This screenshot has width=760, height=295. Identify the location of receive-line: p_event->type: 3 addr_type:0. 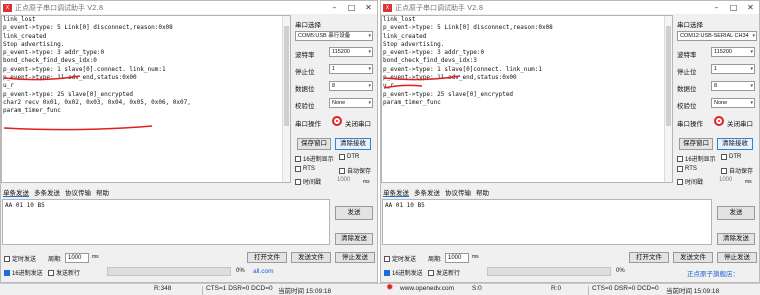
(434, 53).